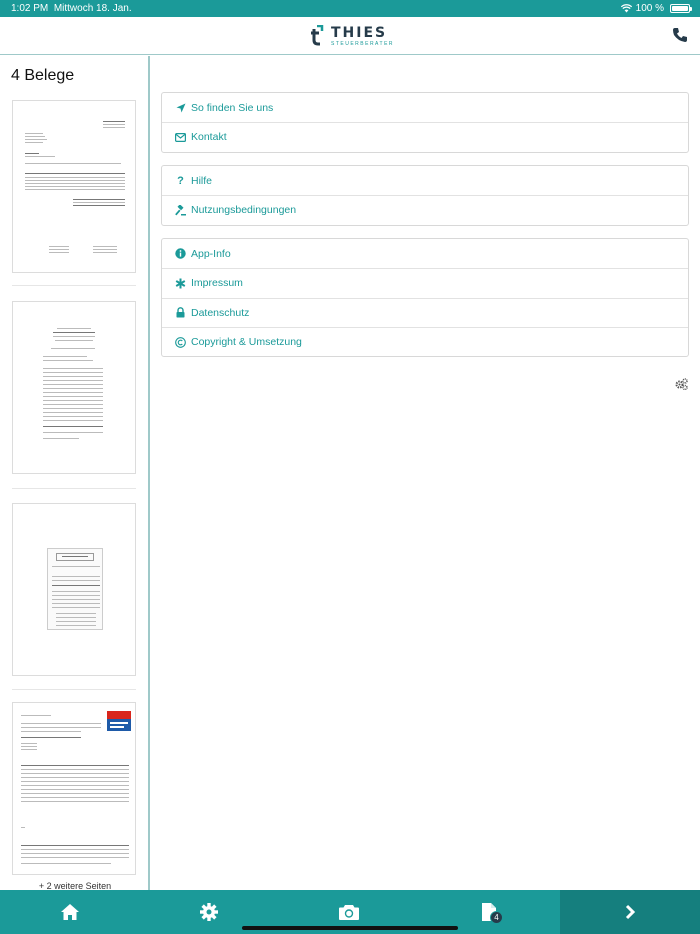  Describe the element at coordinates (425, 312) in the screenshot. I see `menu-item-privacy: Datenschutz` at that location.